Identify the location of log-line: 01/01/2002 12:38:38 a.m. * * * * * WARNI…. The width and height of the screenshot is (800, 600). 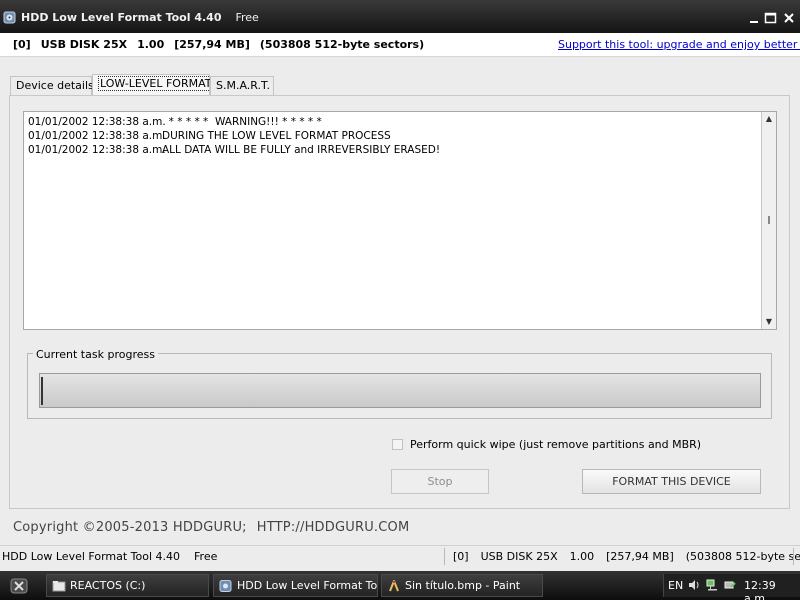
(175, 122).